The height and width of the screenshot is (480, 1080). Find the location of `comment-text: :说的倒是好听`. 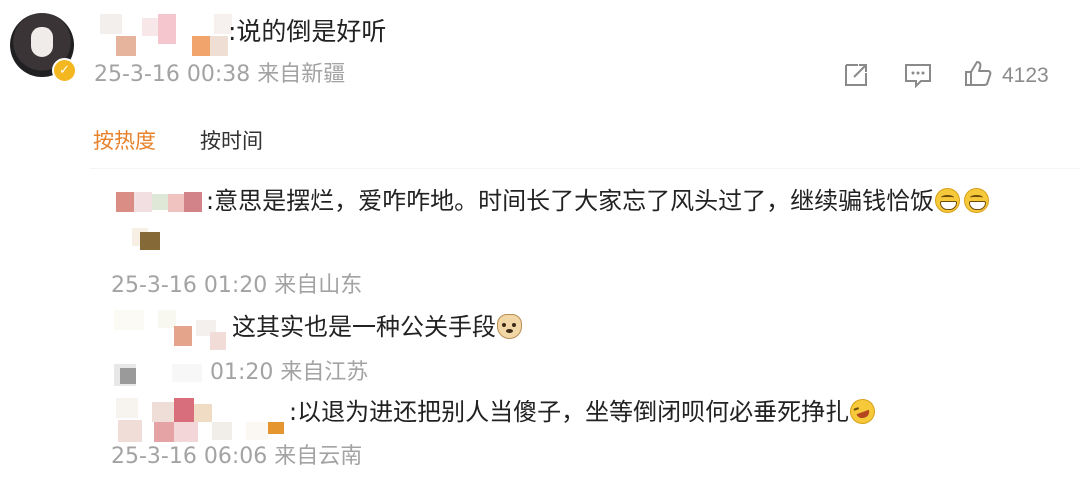

comment-text: :说的倒是好听 is located at coordinates (307, 31).